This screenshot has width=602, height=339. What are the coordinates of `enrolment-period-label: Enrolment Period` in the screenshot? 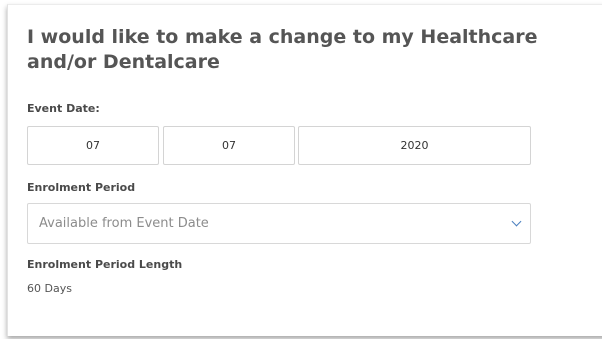 It's located at (81, 187).